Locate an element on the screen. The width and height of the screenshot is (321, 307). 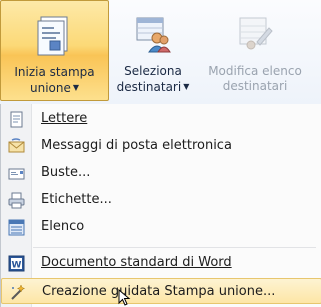
edit-recipient-list-button: Modifica elenco destinatari is located at coordinates (255, 50).